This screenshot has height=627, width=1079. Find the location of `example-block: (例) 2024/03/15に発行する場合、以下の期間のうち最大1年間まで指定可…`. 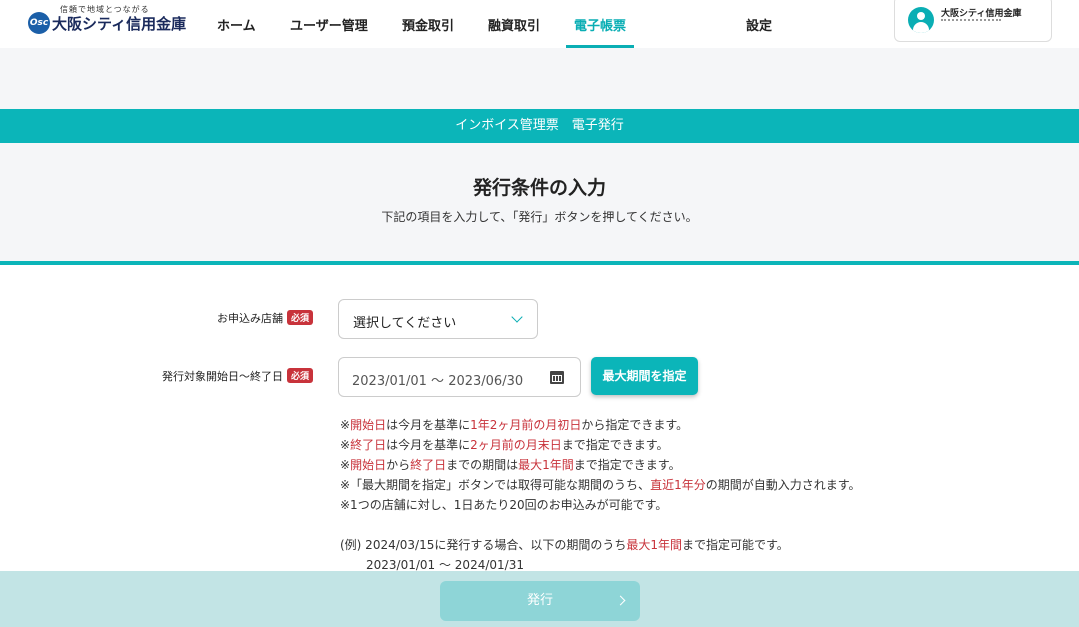

example-block: (例) 2024/03/15に発行する場合、以下の期間のうち最大1年間まで指定可… is located at coordinates (564, 555).